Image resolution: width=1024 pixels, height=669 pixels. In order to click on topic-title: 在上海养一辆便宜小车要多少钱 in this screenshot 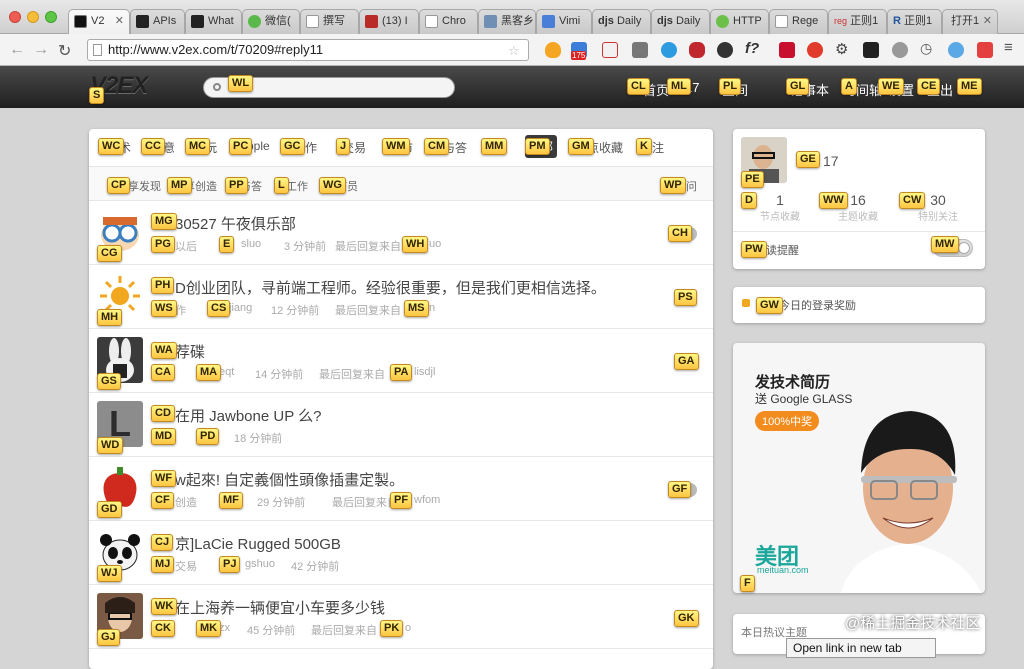, I will do `click(280, 607)`.